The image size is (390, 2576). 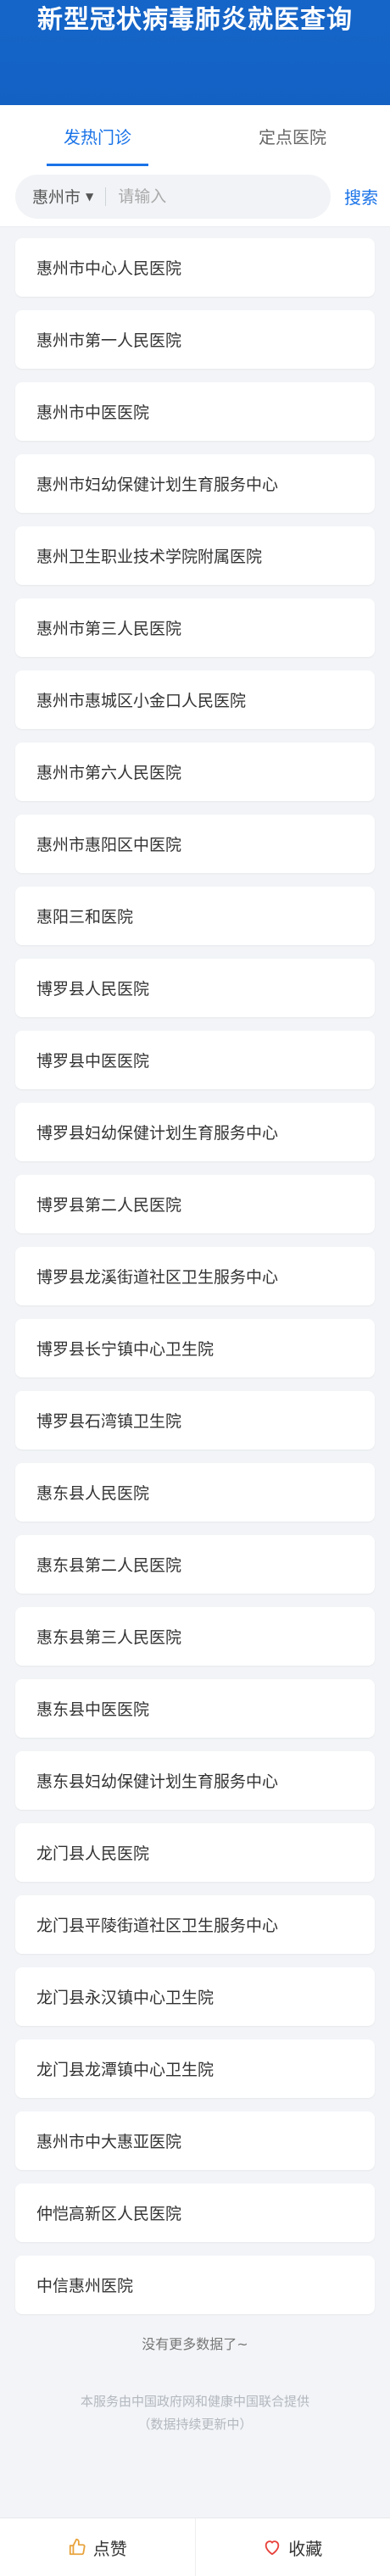 I want to click on city-dropdown: 惠州市 ▼, so click(x=62, y=196).